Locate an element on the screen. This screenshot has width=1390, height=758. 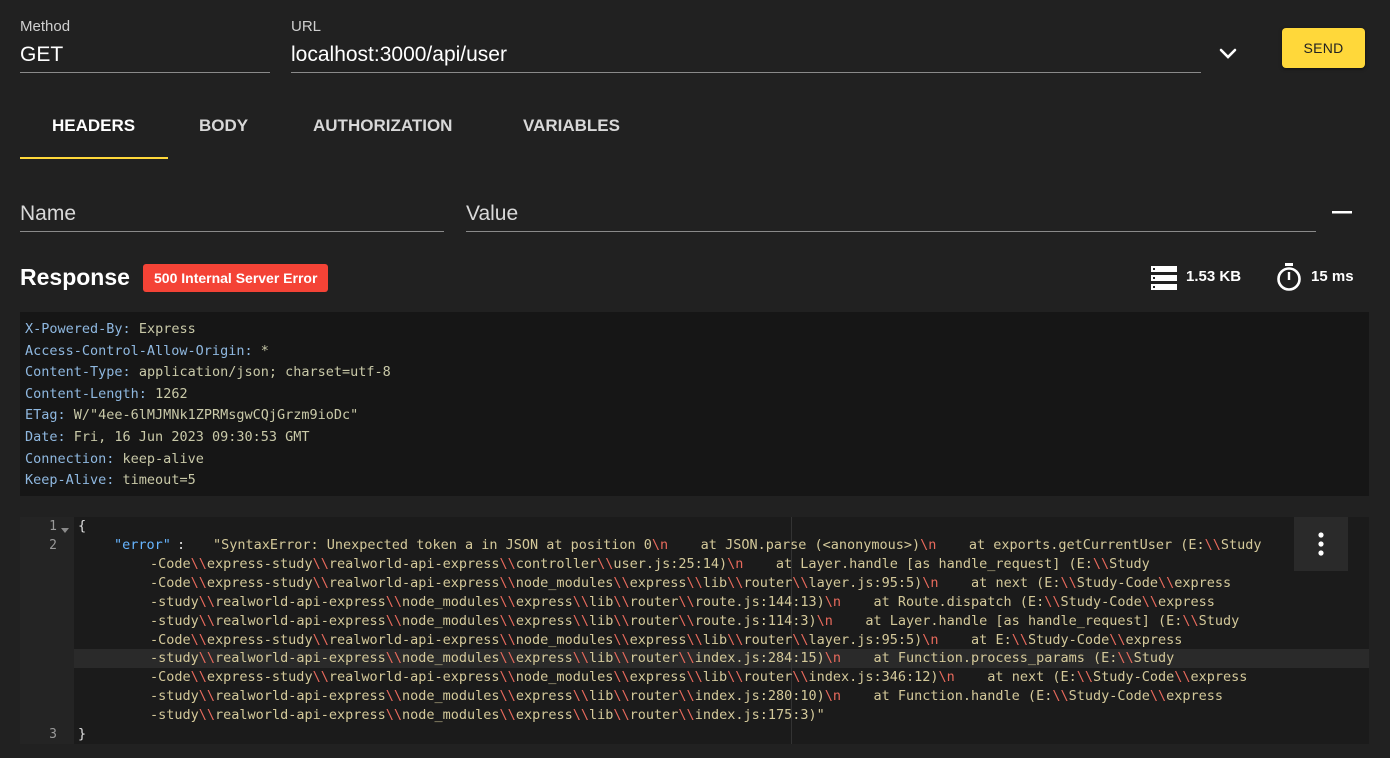
response-header-value: 1262 is located at coordinates (171, 393).